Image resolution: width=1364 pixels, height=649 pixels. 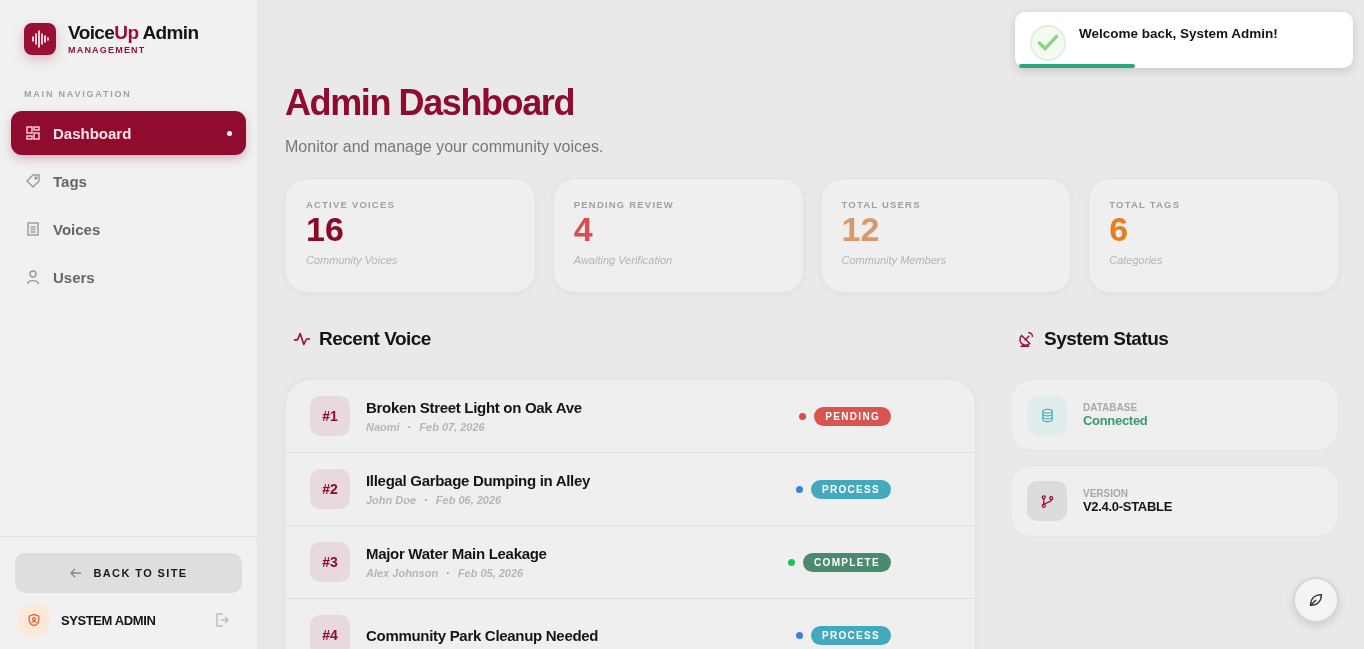 What do you see at coordinates (128, 181) in the screenshot?
I see `nav-item: Tags` at bounding box center [128, 181].